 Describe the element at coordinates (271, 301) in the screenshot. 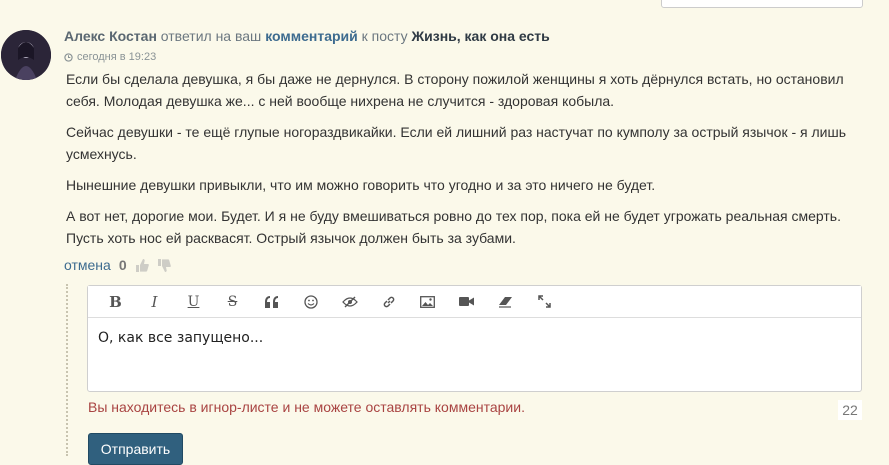

I see `quote-icon` at that location.